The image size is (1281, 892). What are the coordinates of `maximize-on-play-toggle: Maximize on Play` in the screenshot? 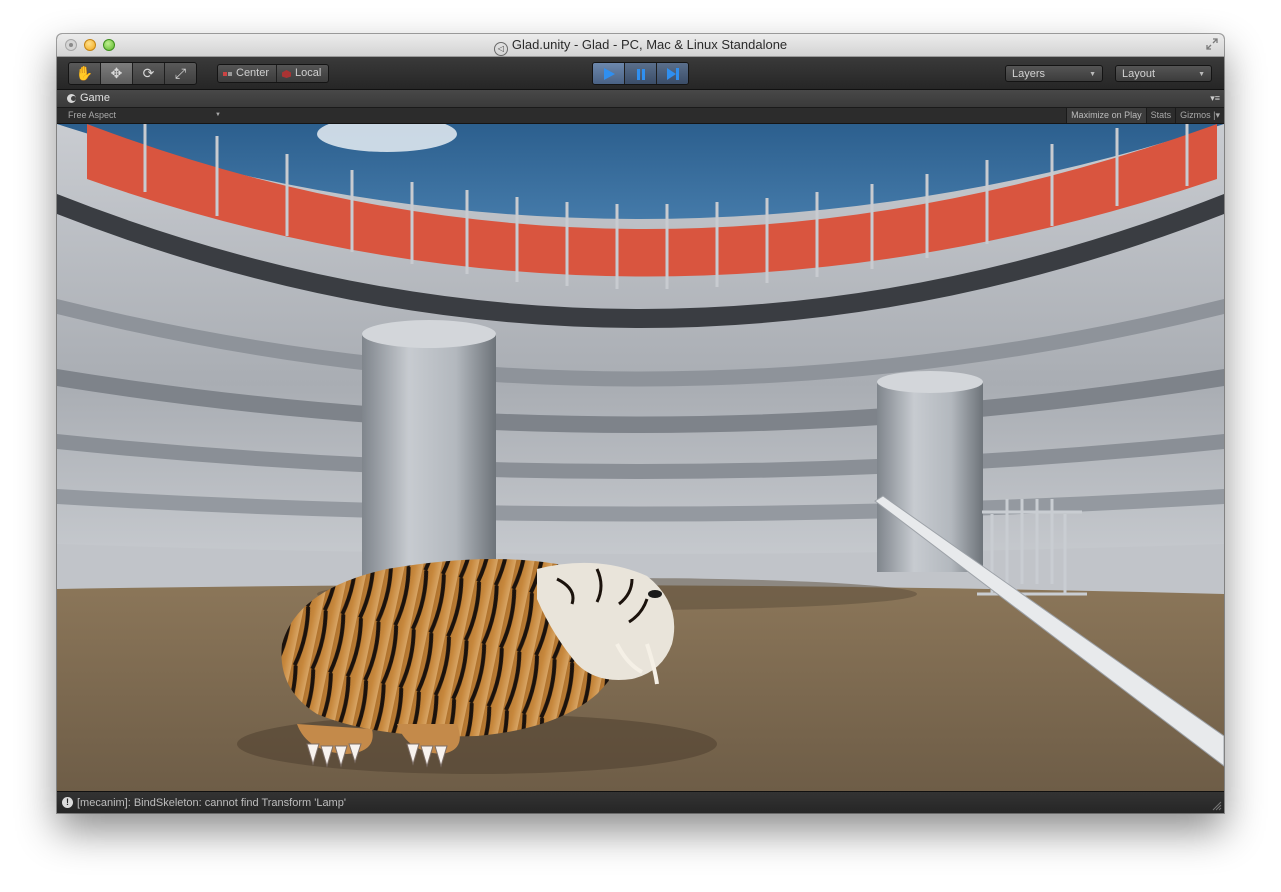 It's located at (1106, 115).